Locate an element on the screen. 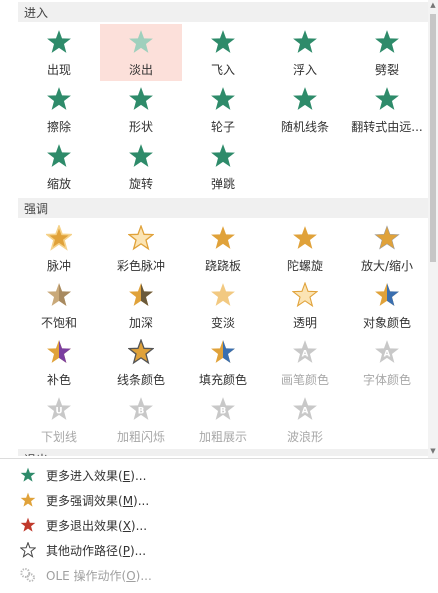 This screenshot has width=438, height=593. effect-emphasis-18: B 加粗展示 is located at coordinates (223, 419).